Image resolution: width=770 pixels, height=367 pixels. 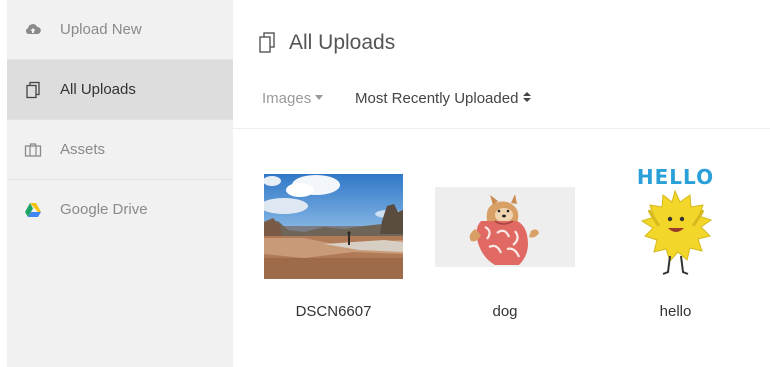 I want to click on upload-tile-dog: dog, so click(x=505, y=249).